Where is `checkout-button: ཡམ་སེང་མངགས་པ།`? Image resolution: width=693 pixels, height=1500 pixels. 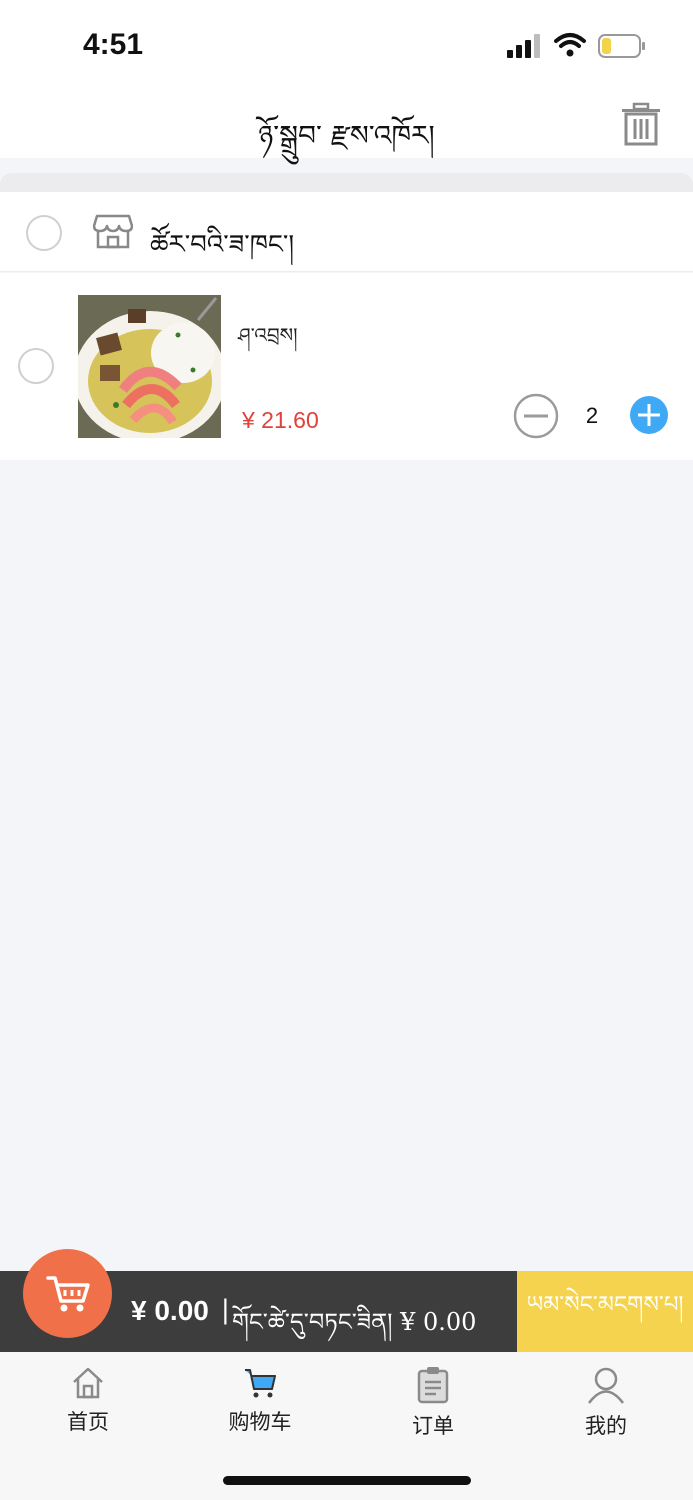 checkout-button: ཡམ་སེང་མངགས་པ། is located at coordinates (605, 1311).